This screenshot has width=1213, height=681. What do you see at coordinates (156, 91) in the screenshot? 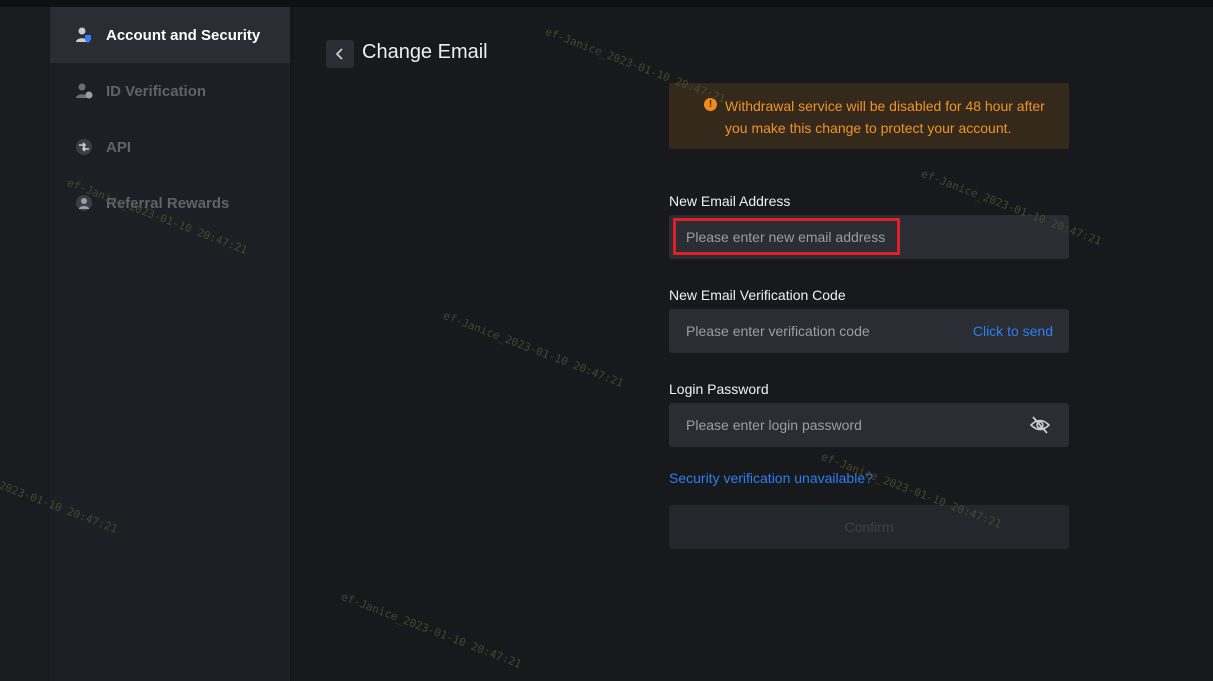
I see `sidebar-item-label: ID Verification` at bounding box center [156, 91].